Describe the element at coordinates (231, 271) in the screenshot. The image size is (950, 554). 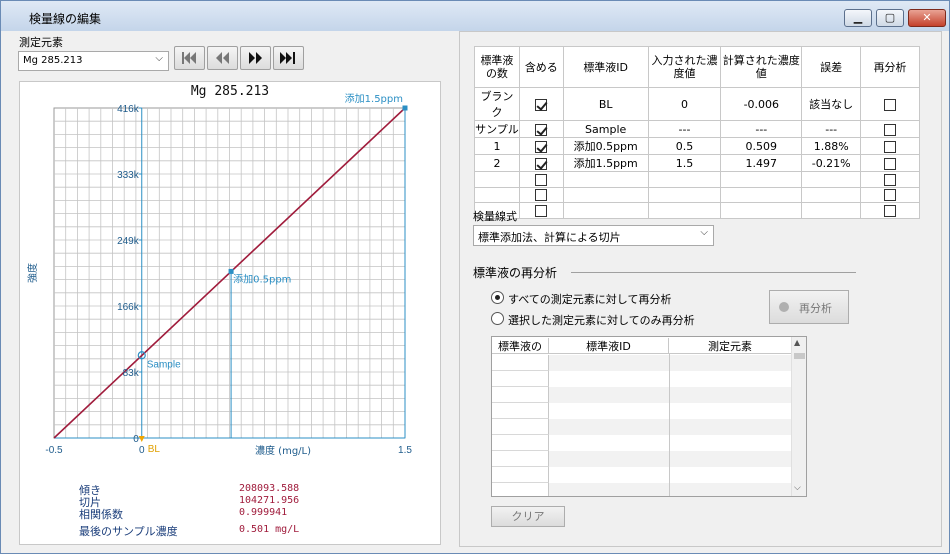
I see `standard-point` at that location.